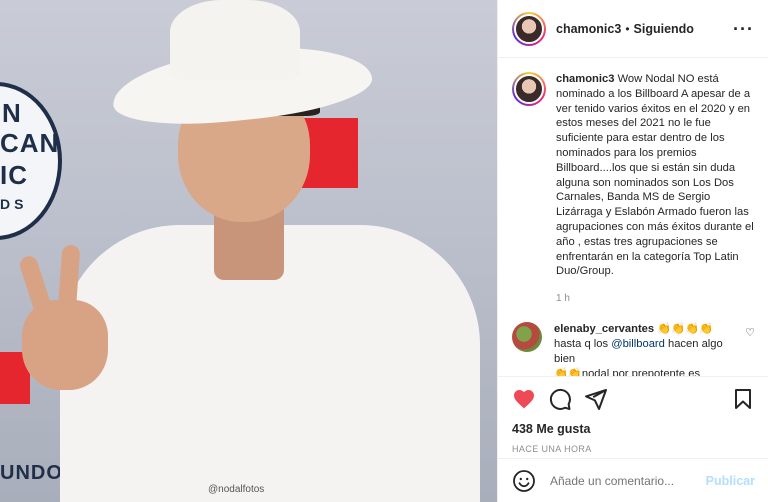  What do you see at coordinates (633, 29) in the screenshot?
I see `post-header: chamonic3 • Siguiendo ···` at bounding box center [633, 29].